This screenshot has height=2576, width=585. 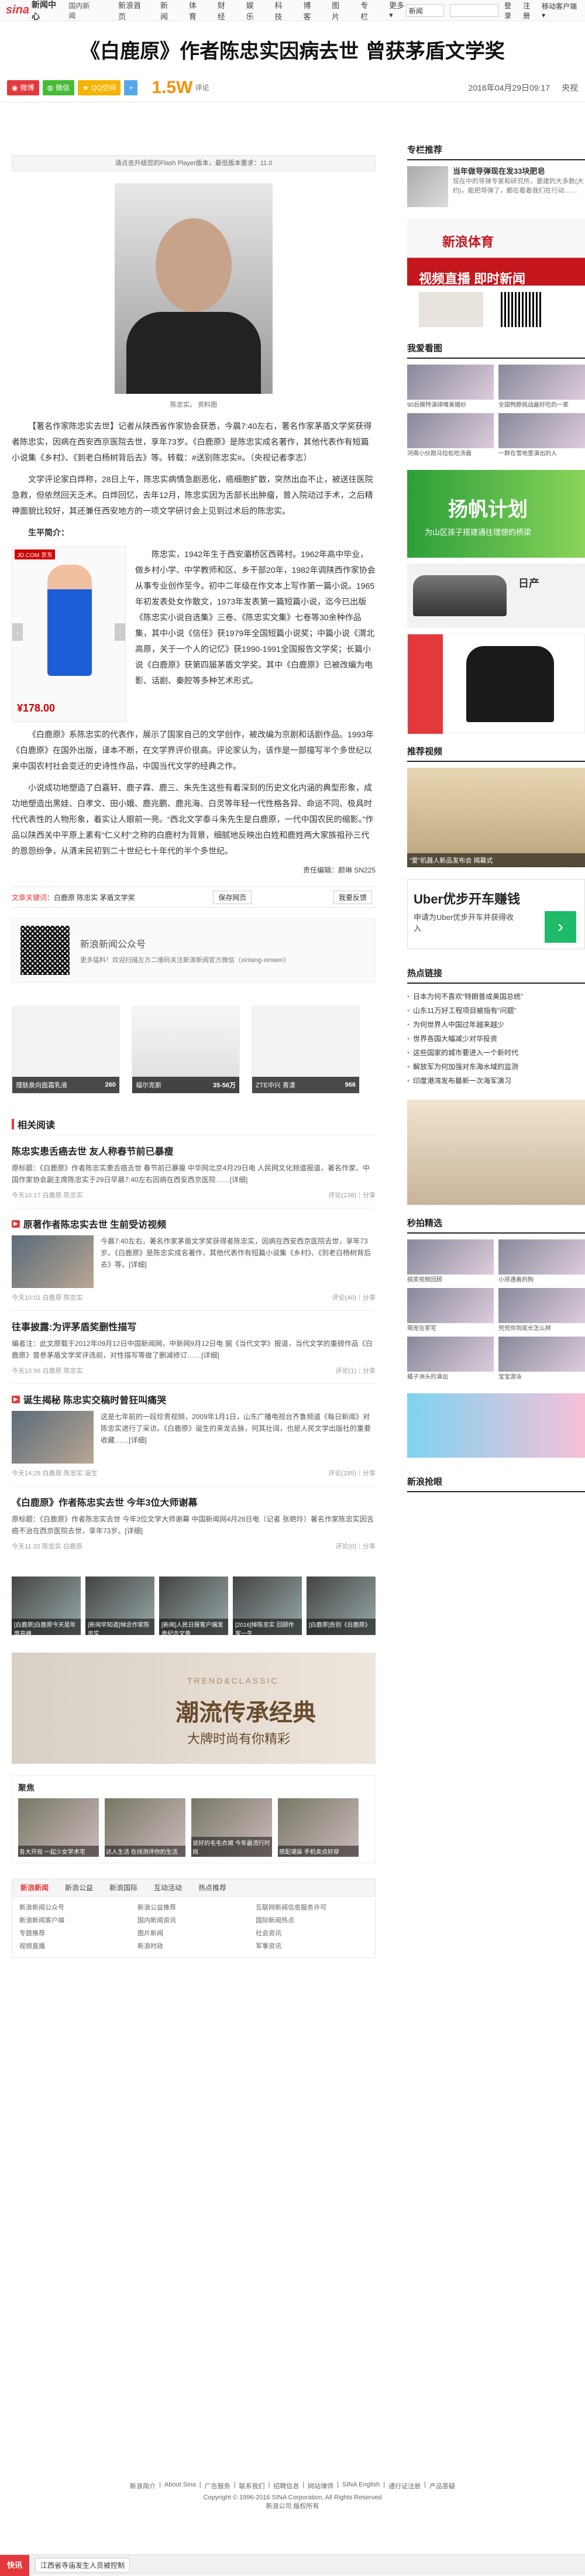 What do you see at coordinates (34, 1888) in the screenshot?
I see `links-tab: 新浪新闻` at bounding box center [34, 1888].